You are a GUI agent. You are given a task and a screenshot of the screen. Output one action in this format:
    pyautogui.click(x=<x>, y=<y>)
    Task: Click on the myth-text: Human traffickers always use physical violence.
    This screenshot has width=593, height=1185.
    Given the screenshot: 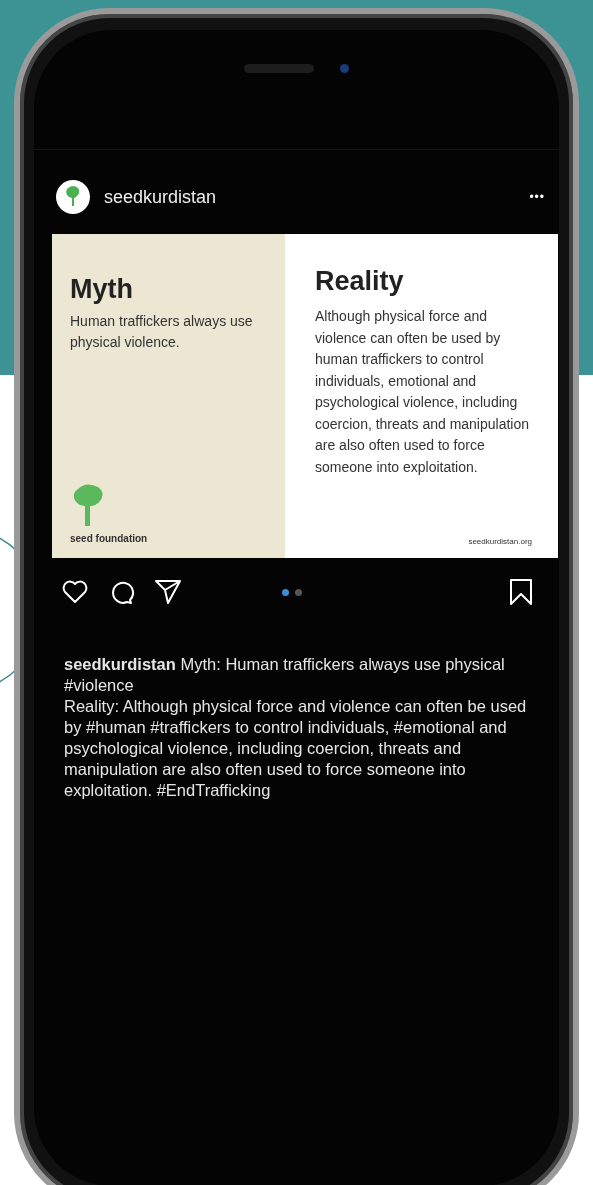 What is the action you would take?
    pyautogui.click(x=162, y=332)
    